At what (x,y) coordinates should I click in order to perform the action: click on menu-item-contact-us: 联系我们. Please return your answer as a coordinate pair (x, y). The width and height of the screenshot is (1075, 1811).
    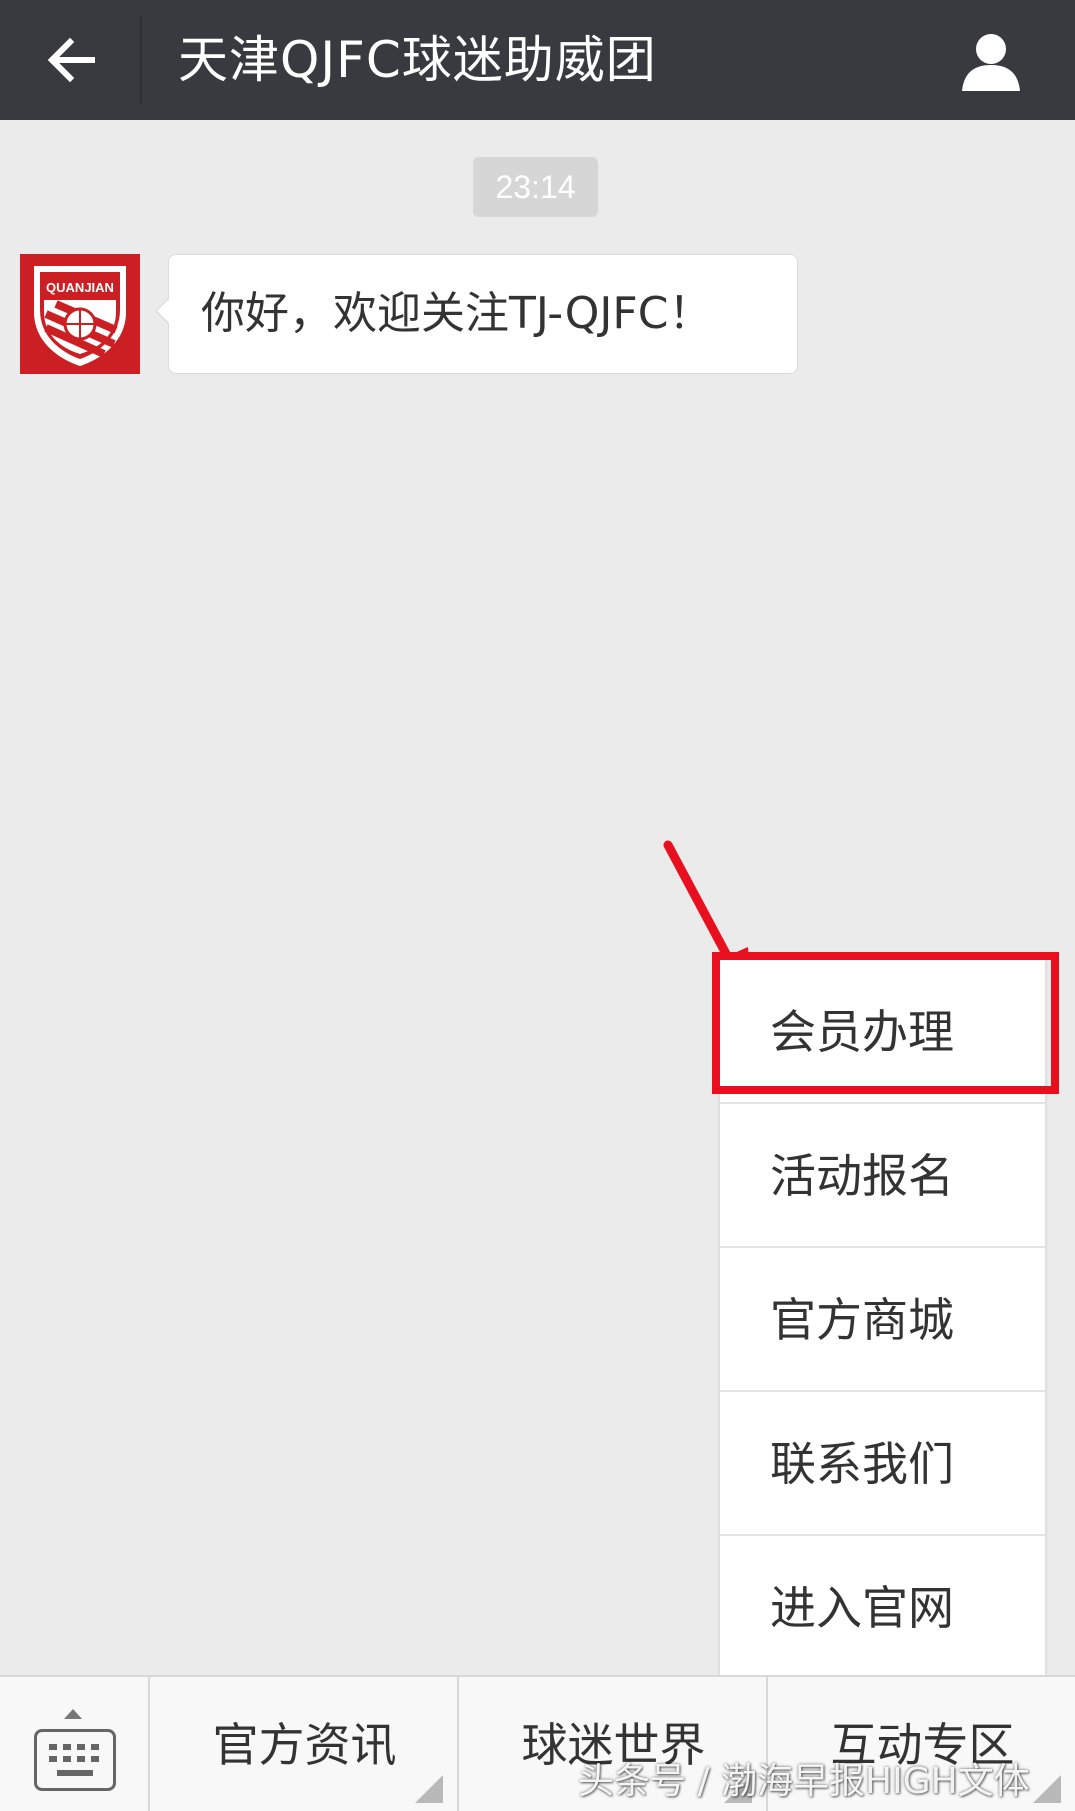
    Looking at the image, I should click on (882, 1464).